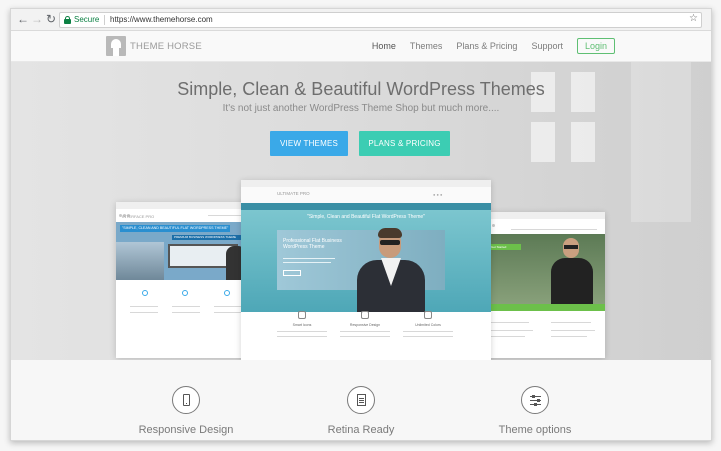  Describe the element at coordinates (384, 46) in the screenshot. I see `menu-item-home: Home` at that location.